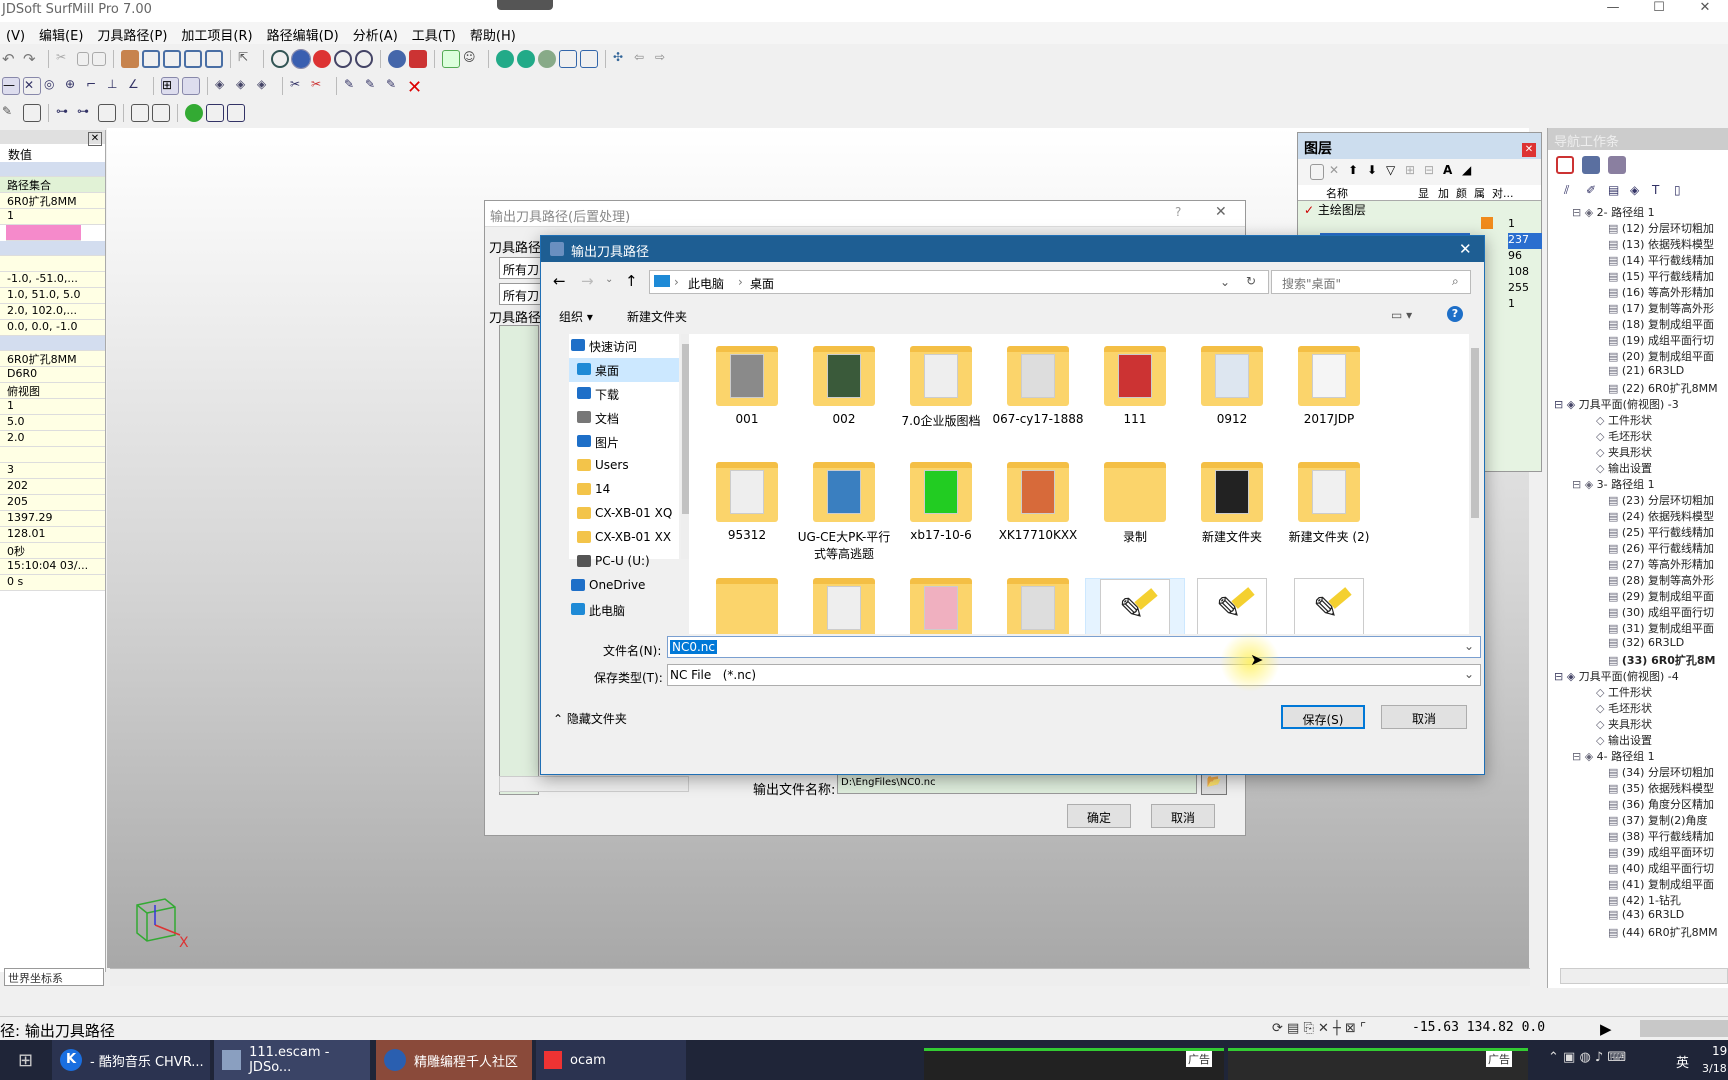 This screenshot has height=1080, width=1728. Describe the element at coordinates (1465, 249) in the screenshot. I see `save-dialog-close-button: ✕` at that location.